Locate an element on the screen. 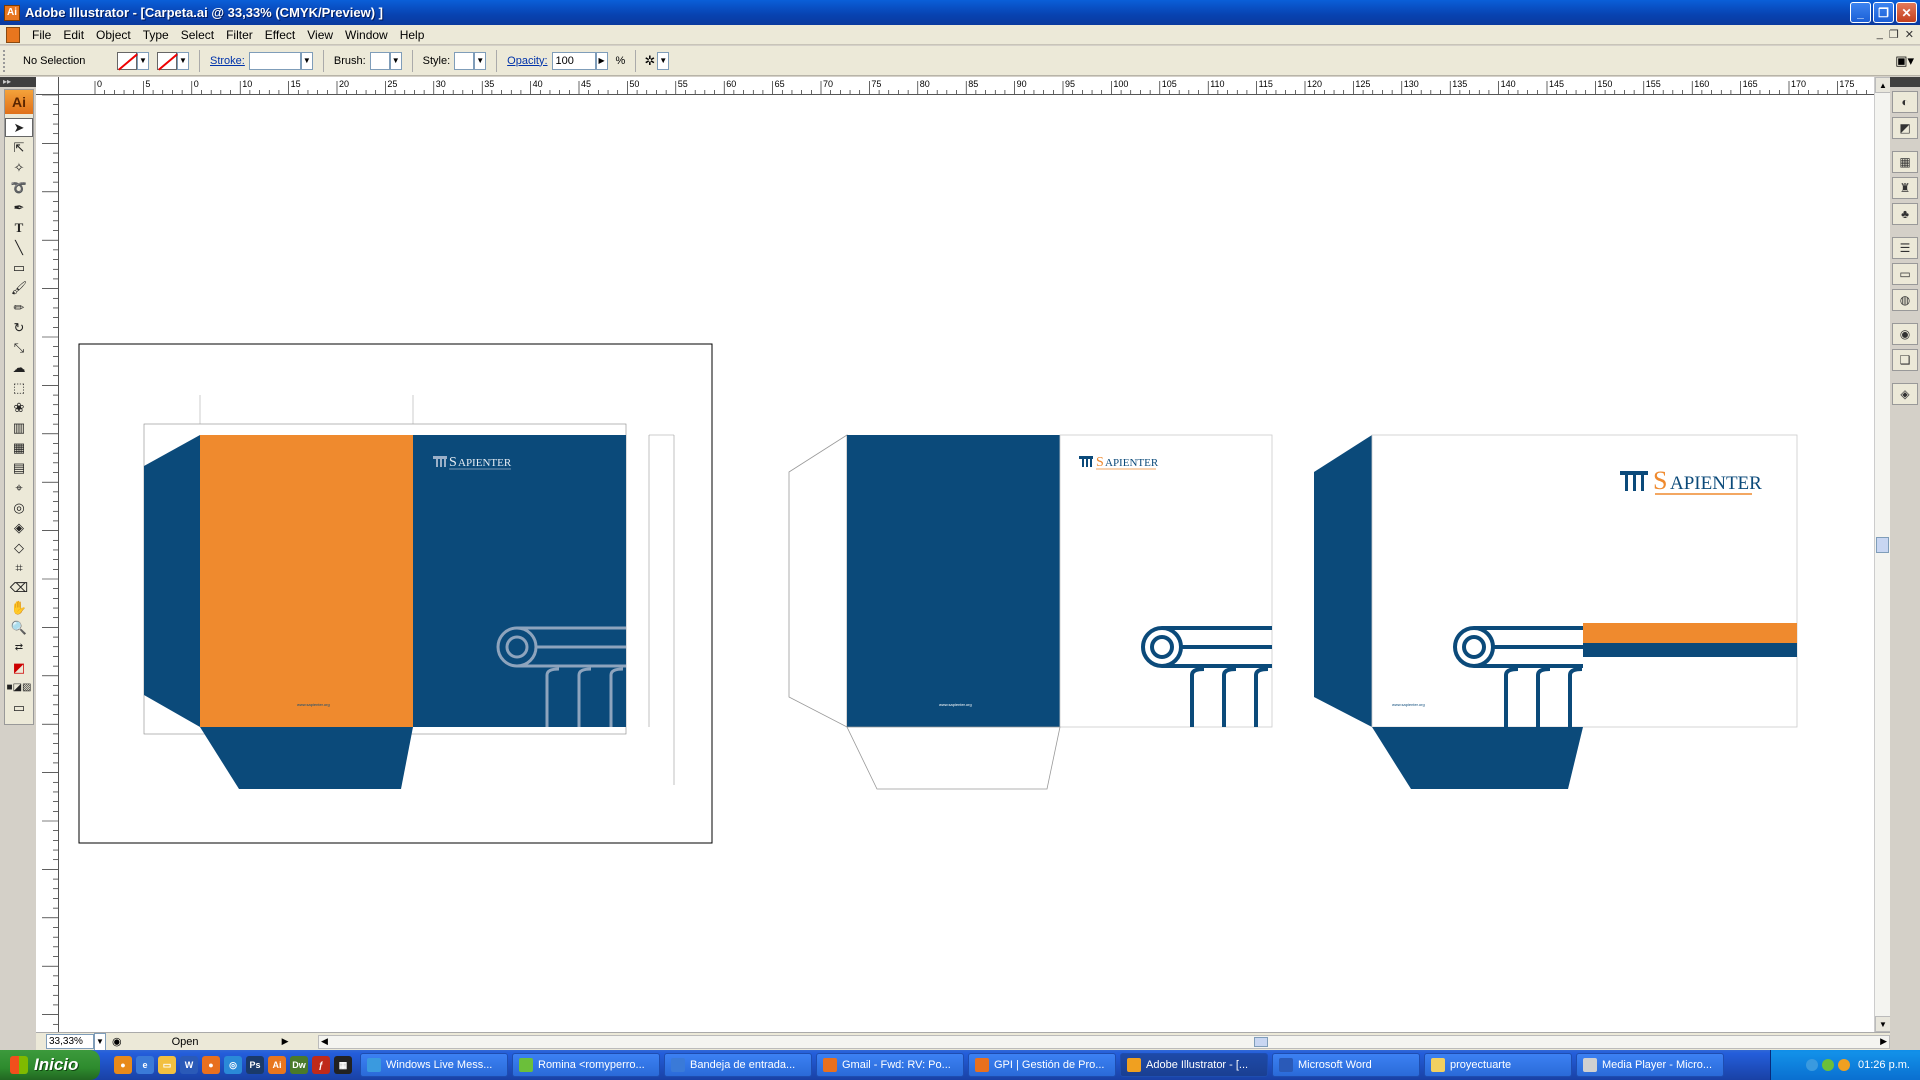 The image size is (1920, 1080). calculator-quicklaunch-icon: ▦ is located at coordinates (343, 1065).